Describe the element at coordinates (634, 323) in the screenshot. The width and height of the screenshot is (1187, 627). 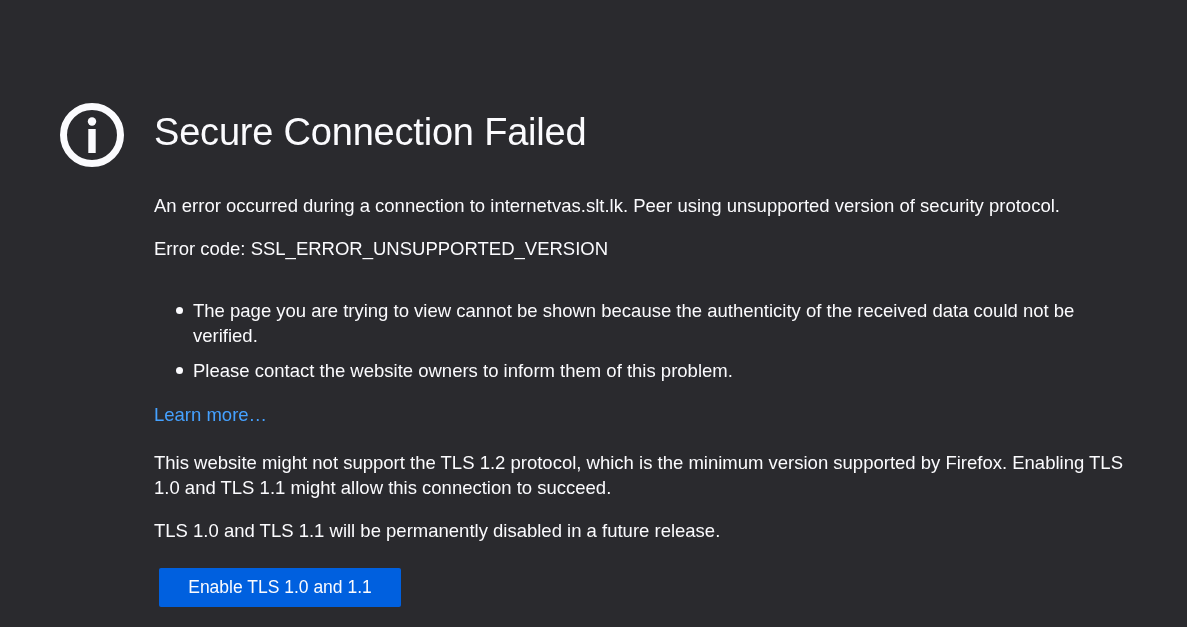
I see `detail-text: The page you are trying to view cannot be shown because the authenticity of the received data could not be verified.` at that location.